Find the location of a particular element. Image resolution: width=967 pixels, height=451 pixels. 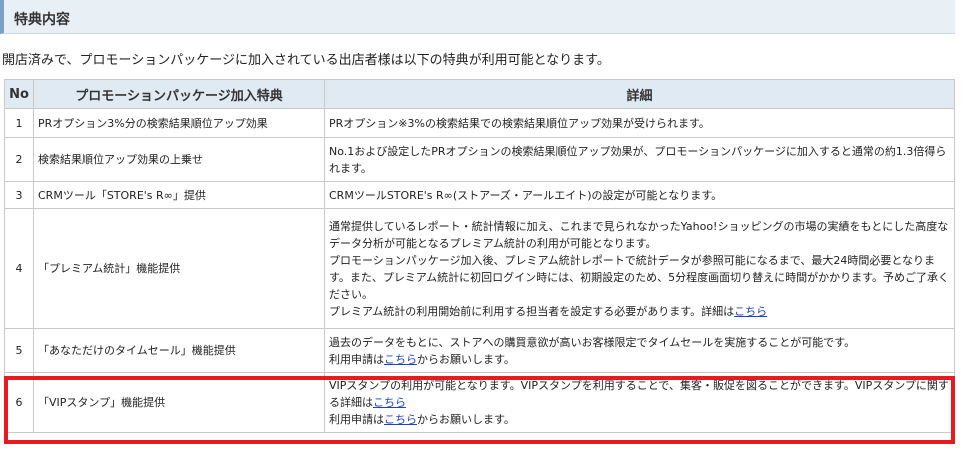

row-no: 4 is located at coordinates (19, 268).